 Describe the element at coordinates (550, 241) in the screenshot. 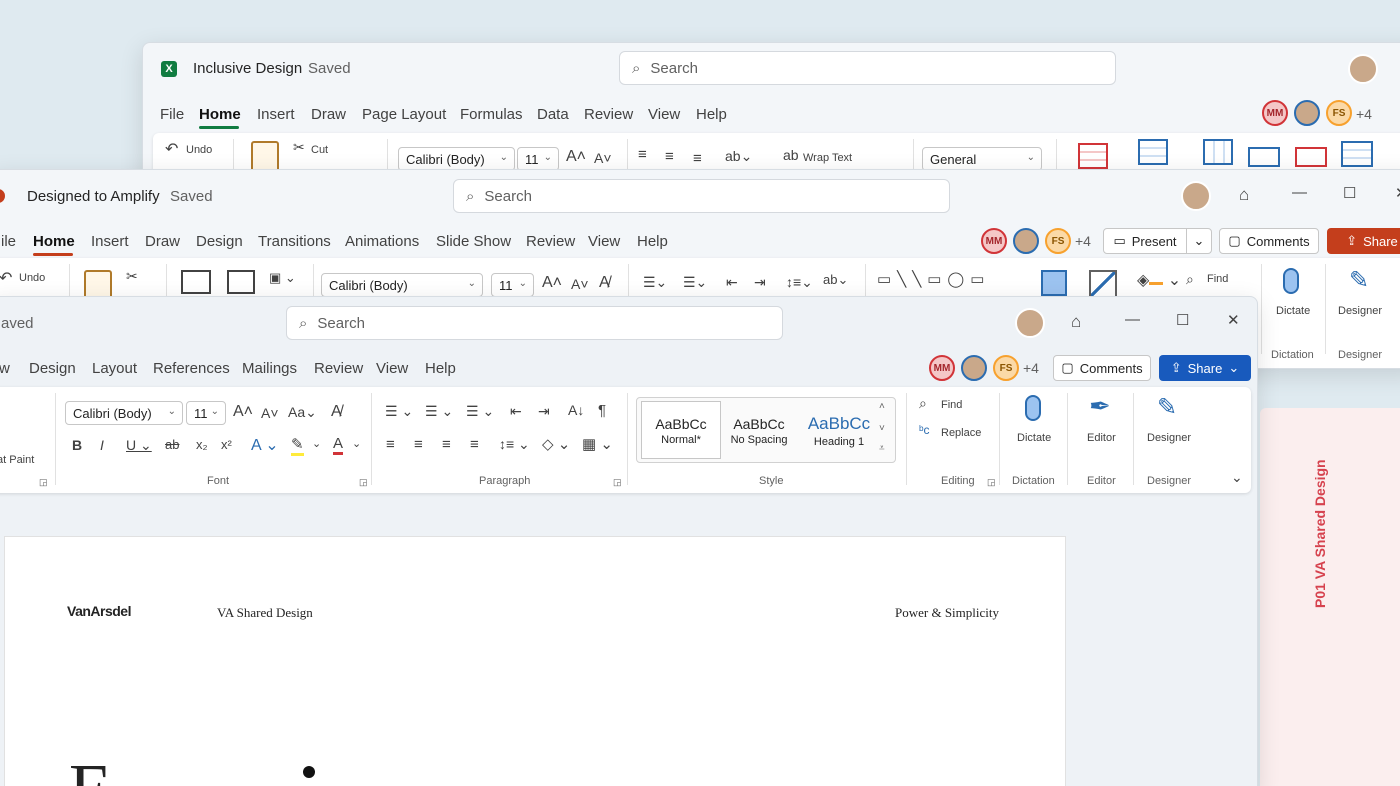

I see `ppt-menu-review: Review` at that location.